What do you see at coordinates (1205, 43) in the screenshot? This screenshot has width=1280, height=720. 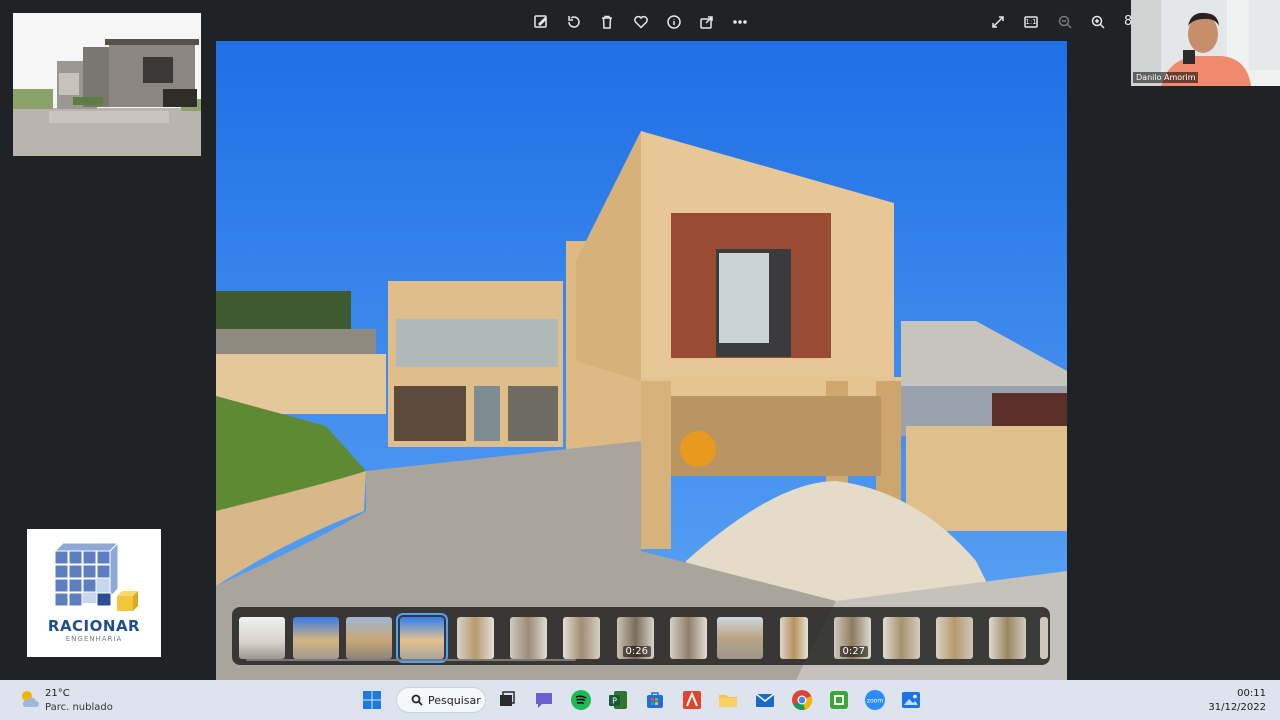 I see `webcam-video: Danilo Amorim` at bounding box center [1205, 43].